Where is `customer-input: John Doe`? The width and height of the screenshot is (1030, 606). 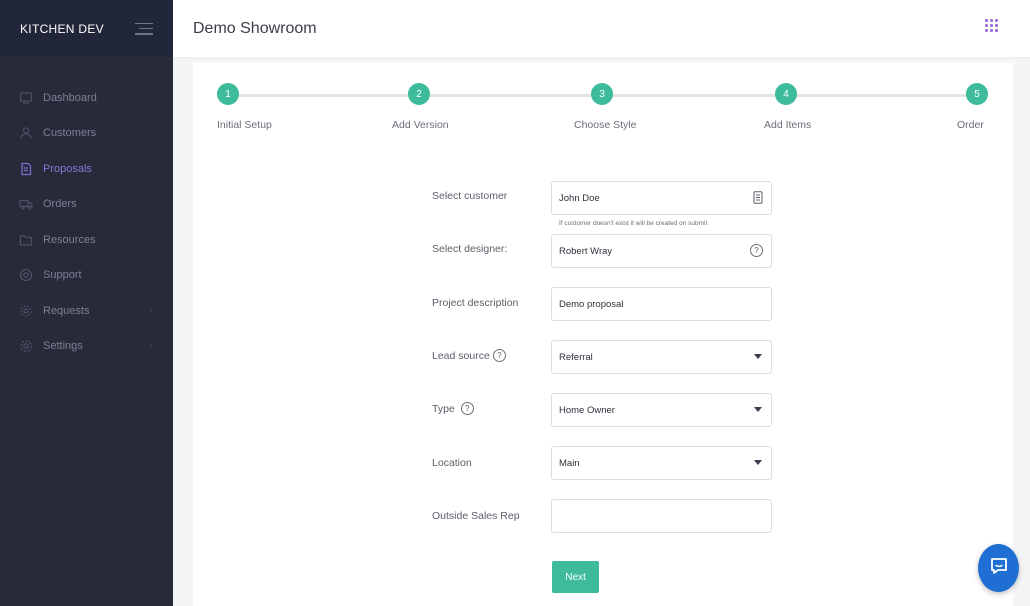 customer-input: John Doe is located at coordinates (661, 198).